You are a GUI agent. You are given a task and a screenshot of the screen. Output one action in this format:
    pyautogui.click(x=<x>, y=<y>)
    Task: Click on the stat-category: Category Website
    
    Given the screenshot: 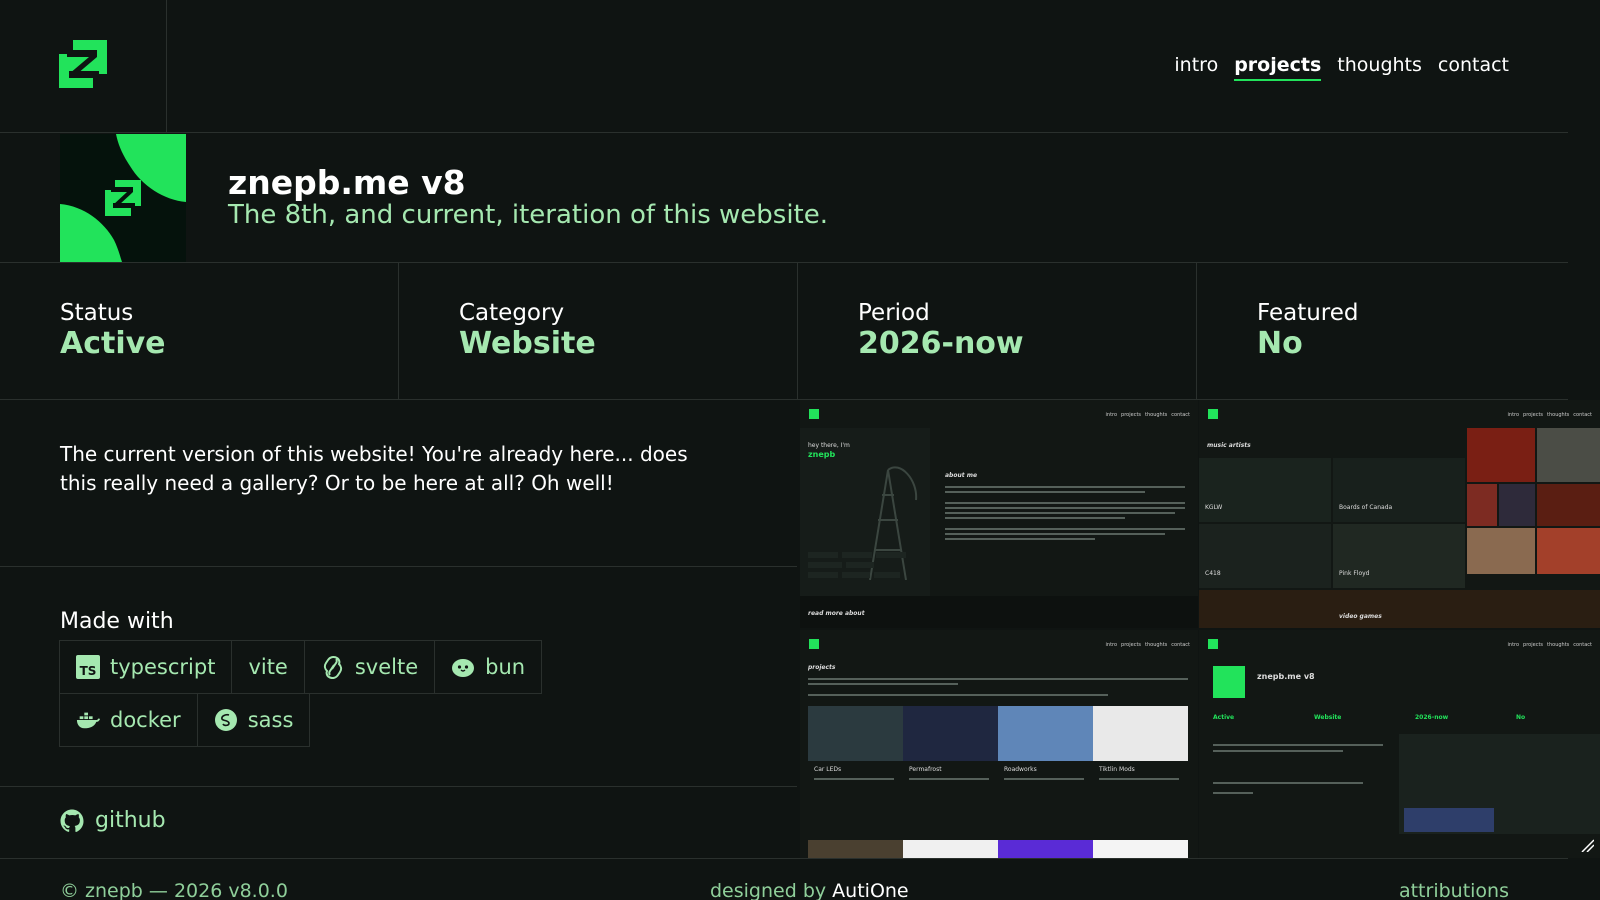 What is the action you would take?
    pyautogui.click(x=527, y=330)
    